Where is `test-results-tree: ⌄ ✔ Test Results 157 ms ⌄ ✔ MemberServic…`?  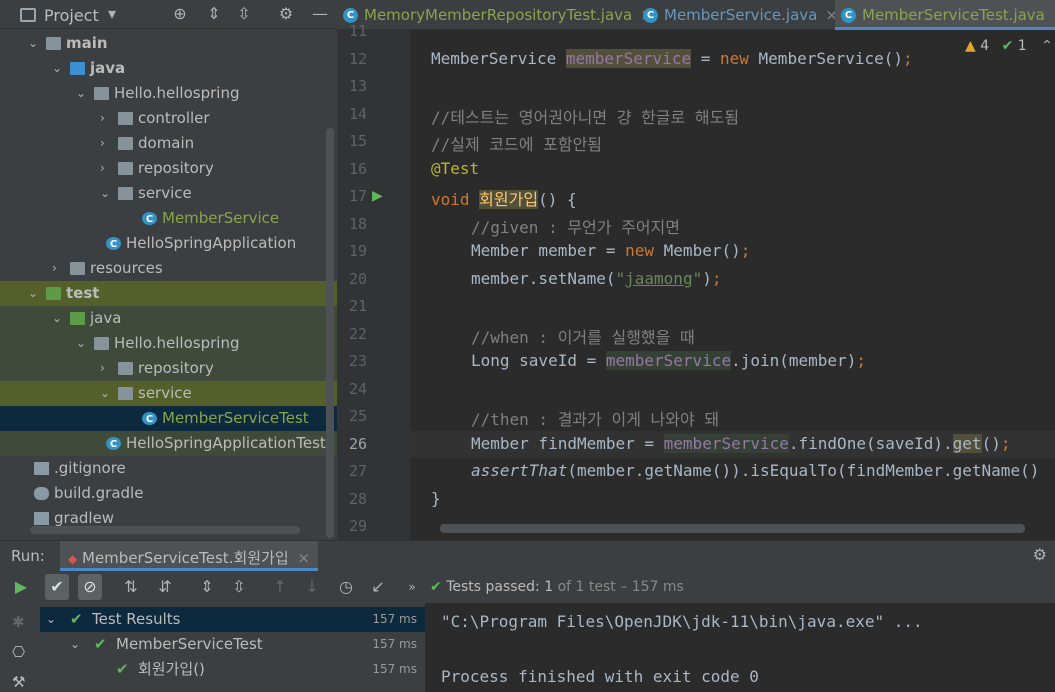 test-results-tree: ⌄ ✔ Test Results 157 ms ⌄ ✔ MemberServic… is located at coordinates (232, 649).